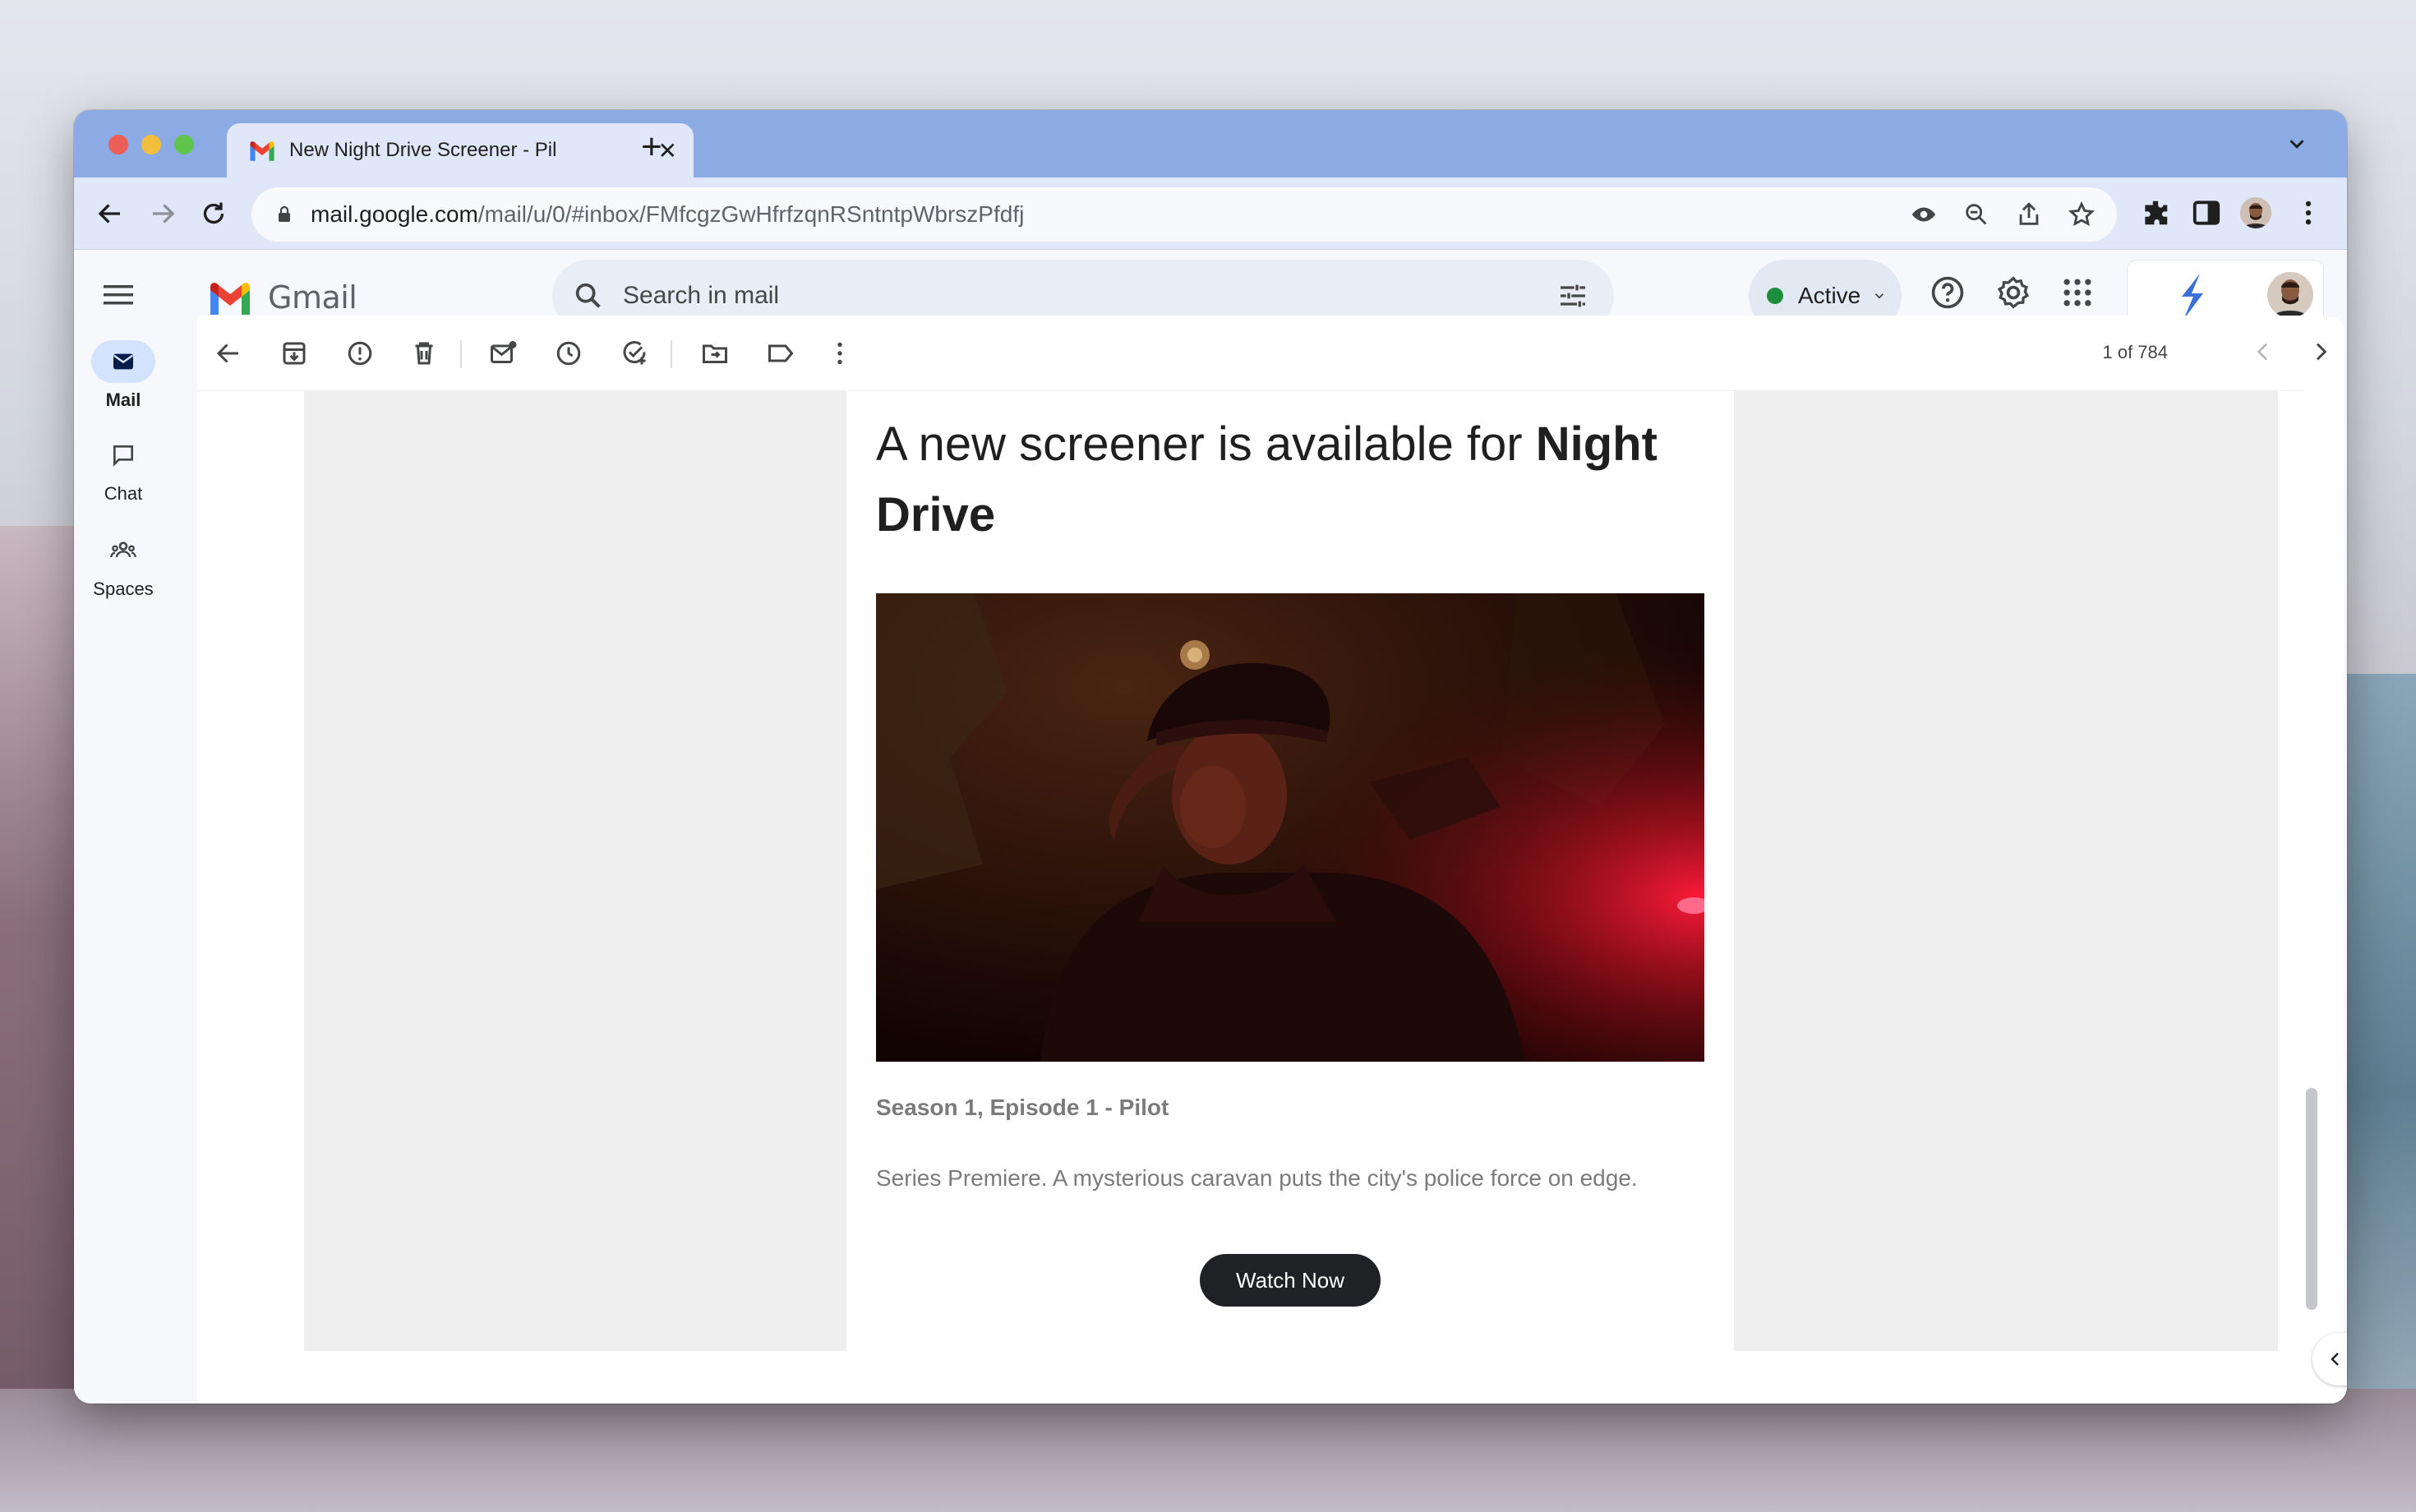  Describe the element at coordinates (2312, 1199) in the screenshot. I see `message-scrollbar` at that location.